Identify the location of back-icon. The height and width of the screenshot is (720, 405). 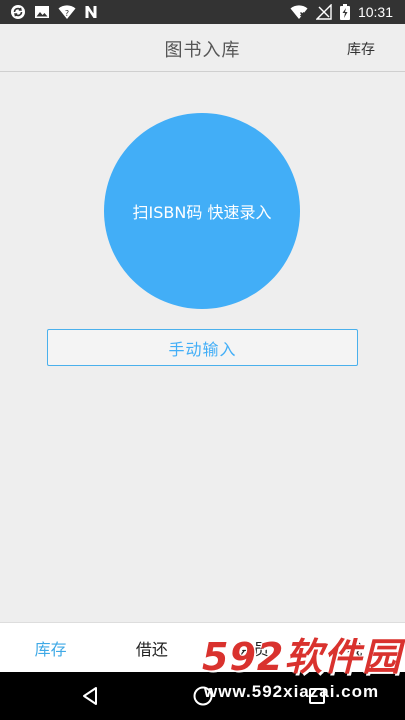
(90, 696).